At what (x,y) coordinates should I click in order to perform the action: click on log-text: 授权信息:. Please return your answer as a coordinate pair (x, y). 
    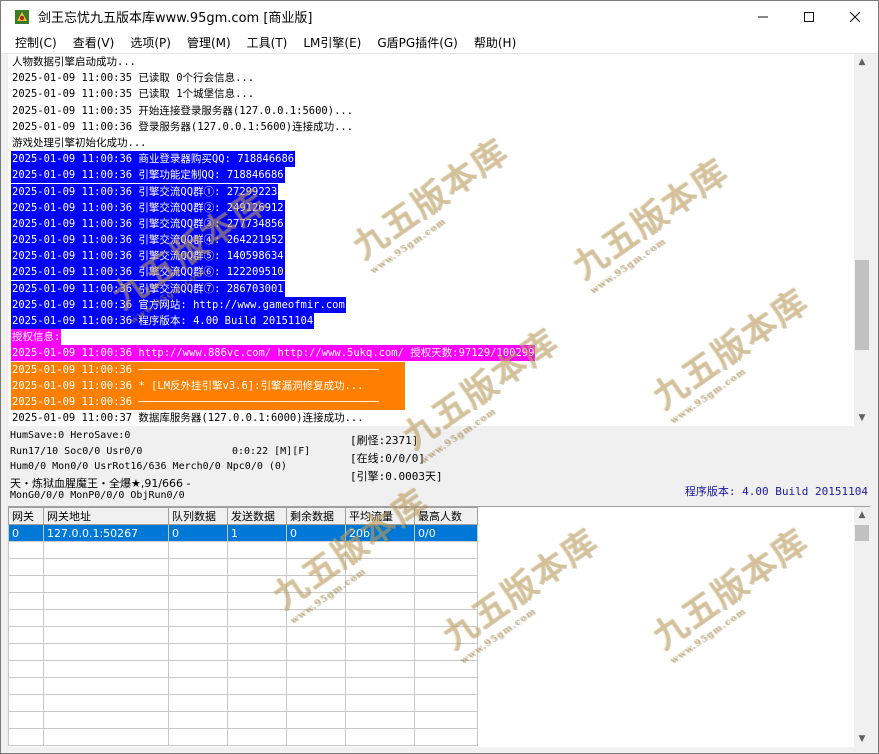
    Looking at the image, I should click on (36, 337).